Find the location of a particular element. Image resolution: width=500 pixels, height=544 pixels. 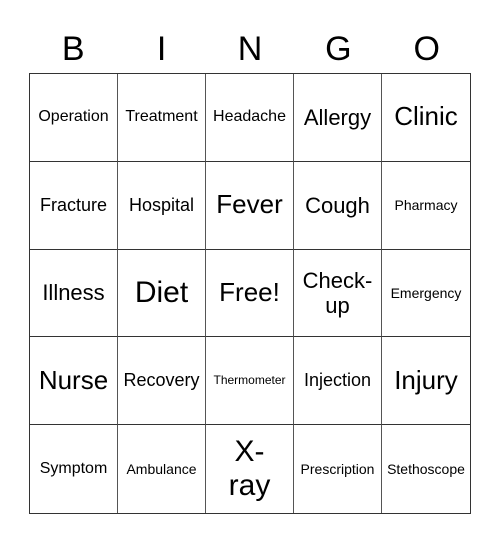

cell-label: Nurse is located at coordinates (73, 379).